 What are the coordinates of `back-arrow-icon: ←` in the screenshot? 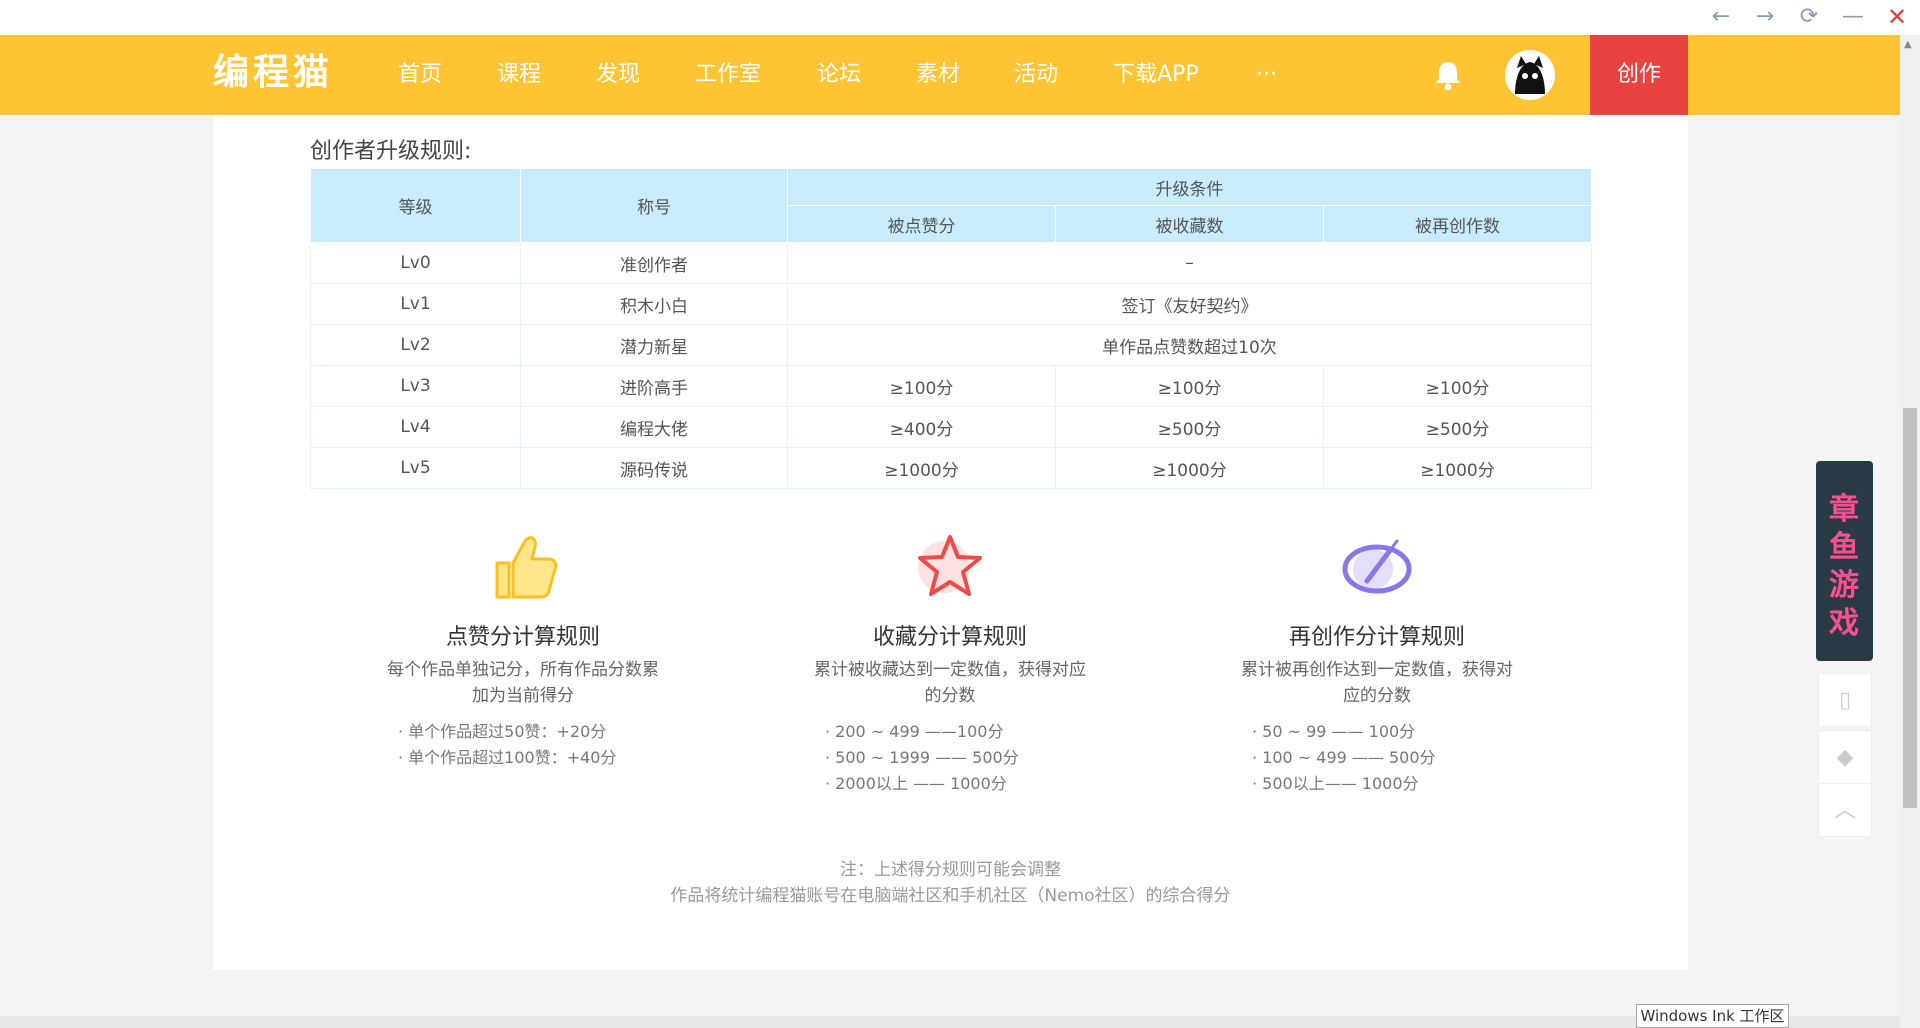 It's located at (1721, 17).